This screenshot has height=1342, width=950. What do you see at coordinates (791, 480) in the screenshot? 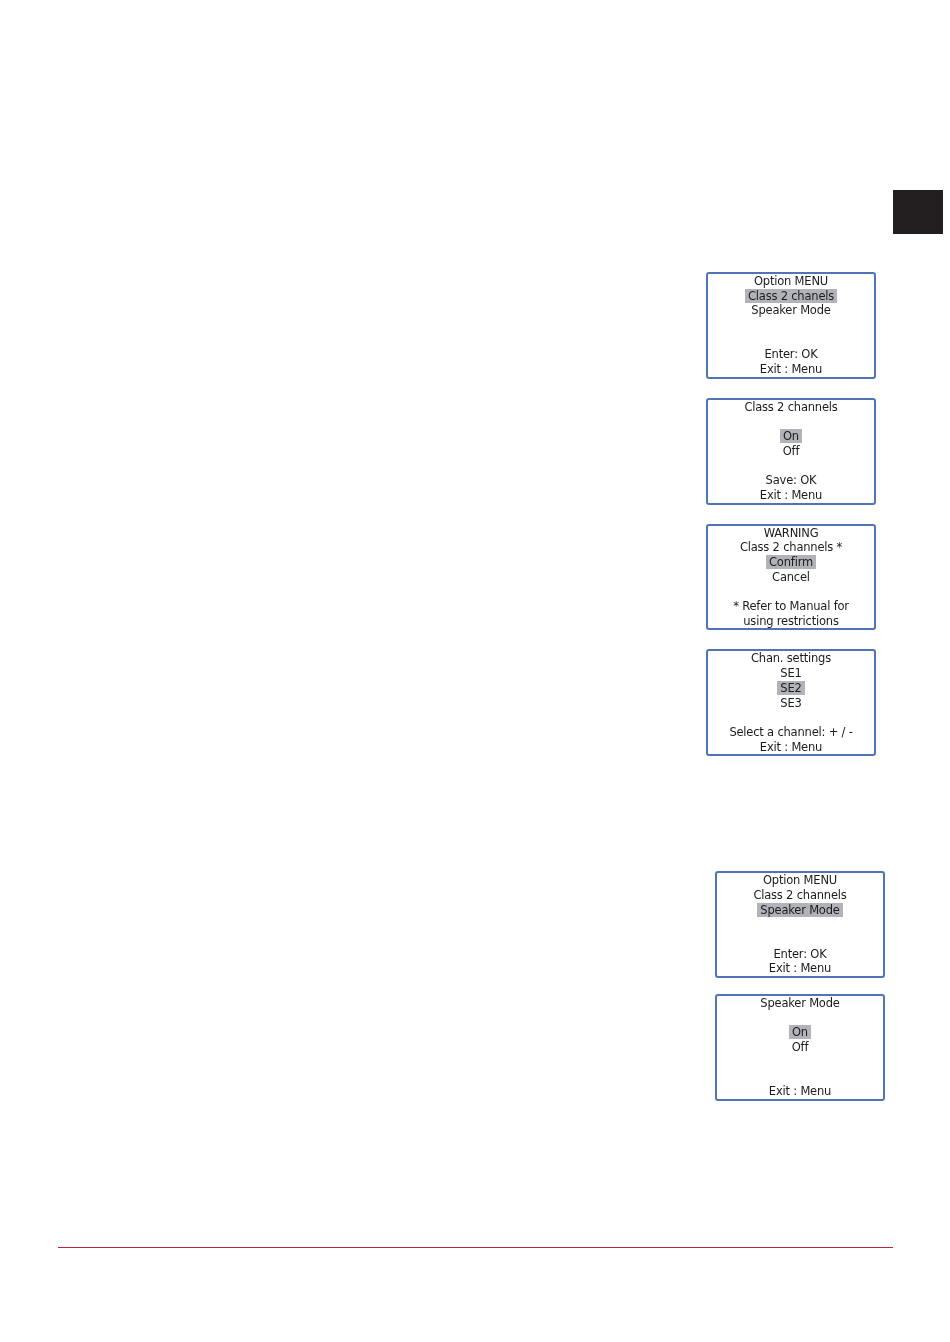
I see `screen-hint: Save: OK` at bounding box center [791, 480].